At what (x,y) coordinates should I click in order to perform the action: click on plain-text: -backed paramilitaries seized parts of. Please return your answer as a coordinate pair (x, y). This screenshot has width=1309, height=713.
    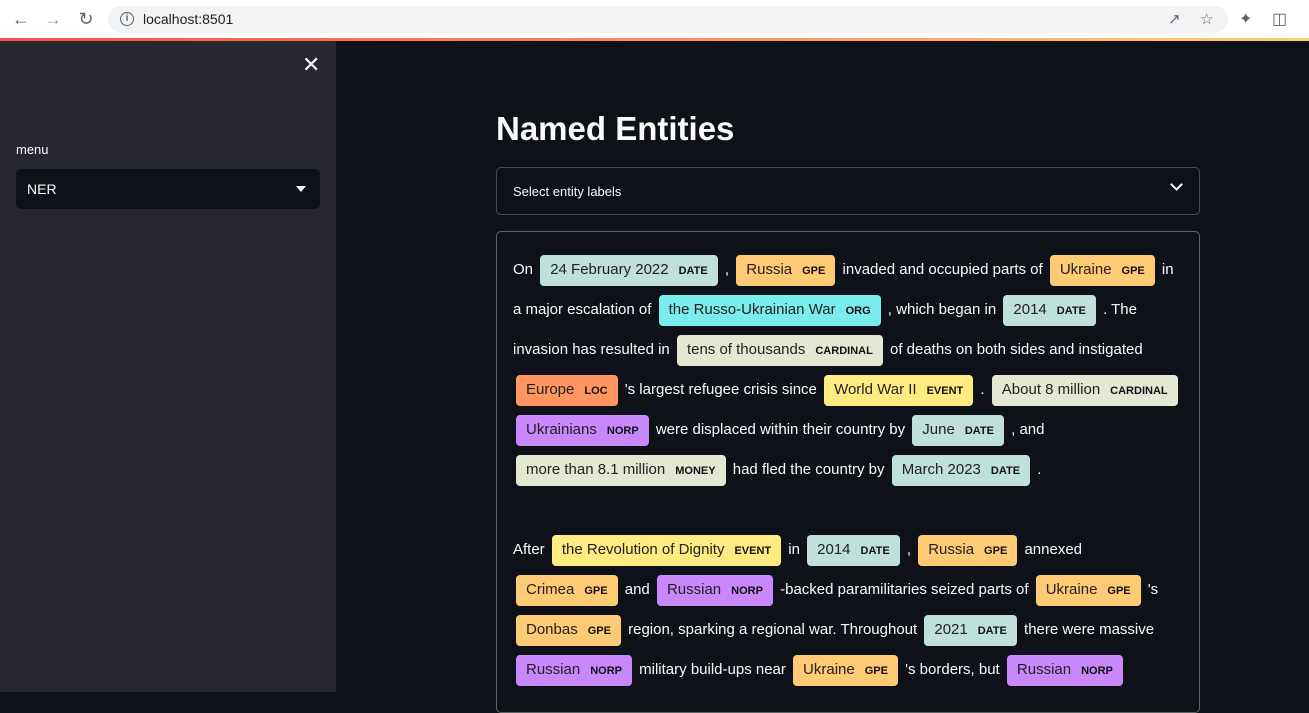
    Looking at the image, I should click on (904, 589).